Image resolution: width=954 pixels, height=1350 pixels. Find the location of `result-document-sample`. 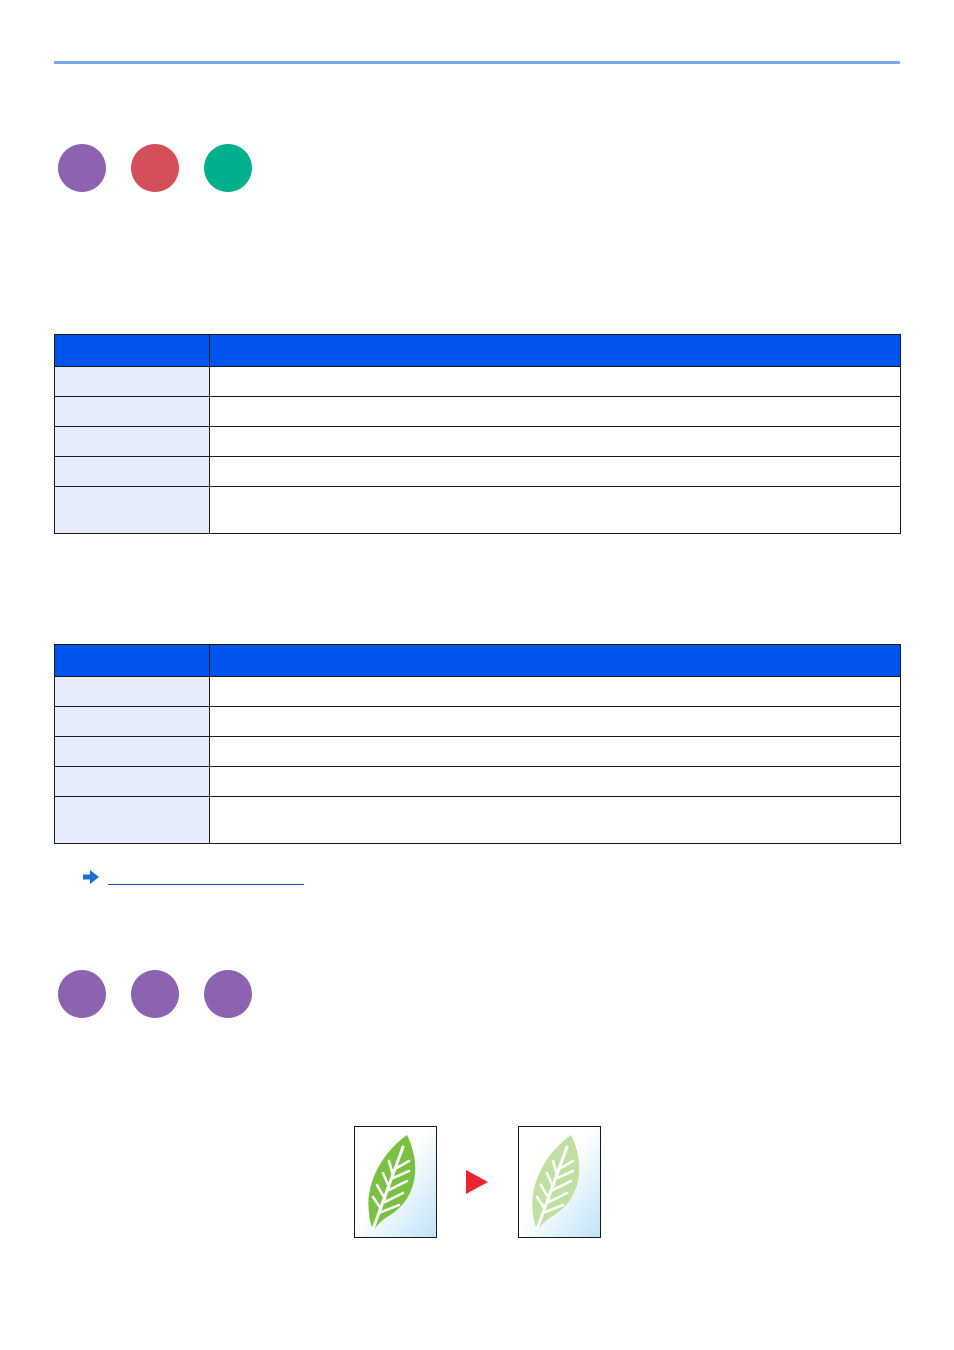

result-document-sample is located at coordinates (559, 1182).